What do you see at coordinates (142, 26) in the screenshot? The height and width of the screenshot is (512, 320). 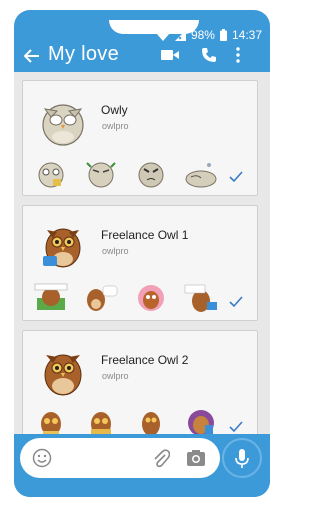 I see `status-bar: 98% 14:37` at bounding box center [142, 26].